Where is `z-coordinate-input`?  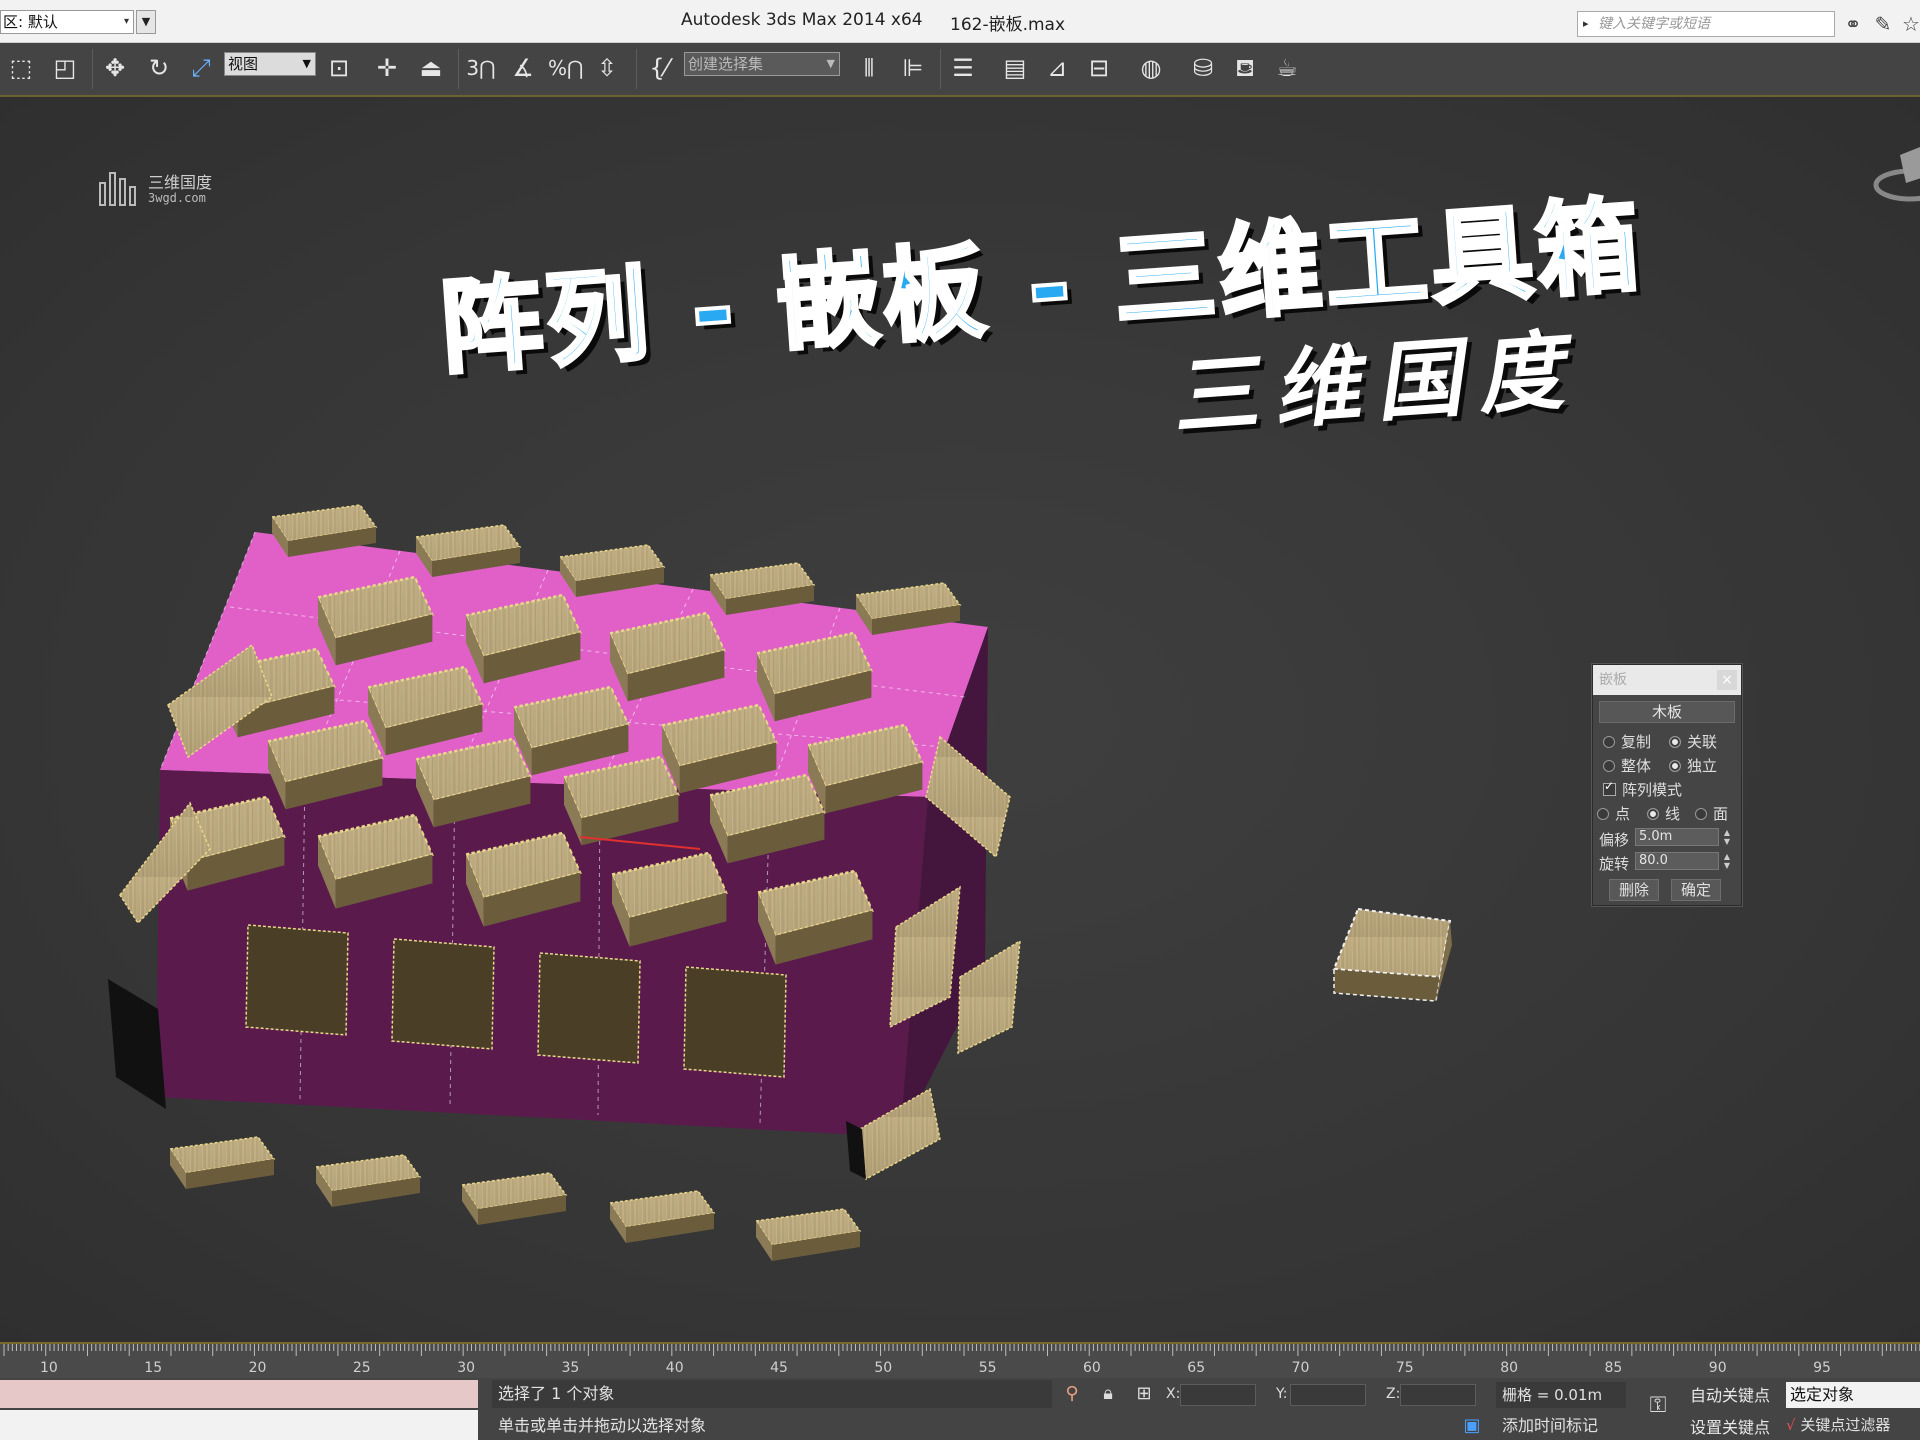
z-coordinate-input is located at coordinates (1438, 1395).